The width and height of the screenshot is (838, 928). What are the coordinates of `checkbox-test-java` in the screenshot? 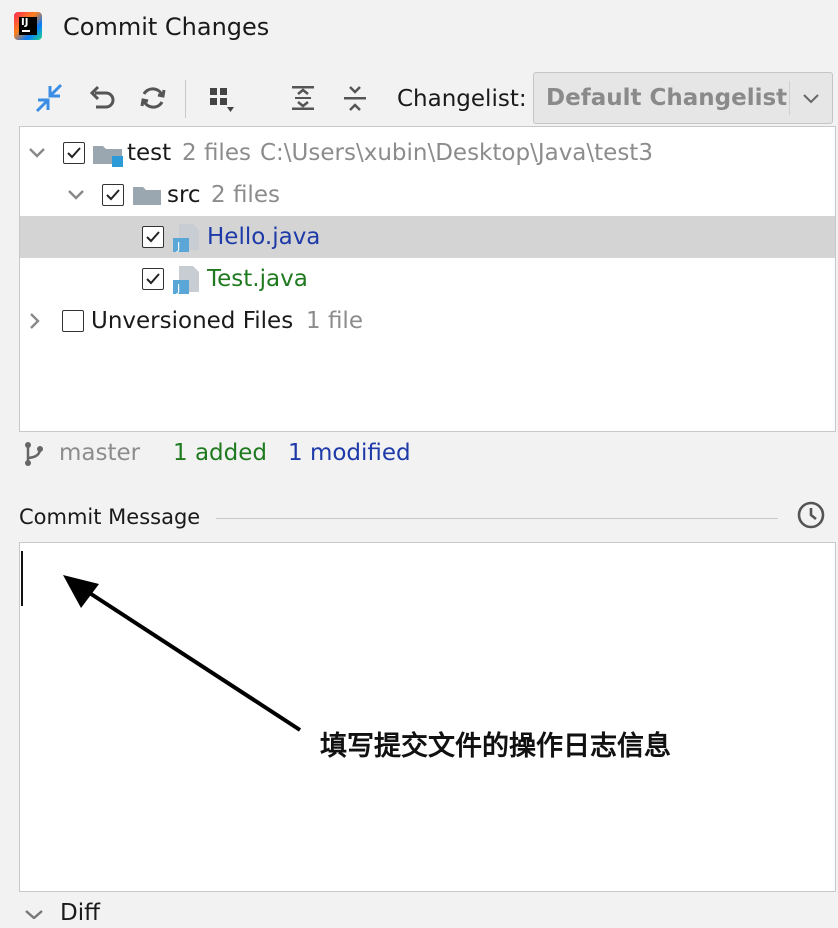 It's located at (153, 279).